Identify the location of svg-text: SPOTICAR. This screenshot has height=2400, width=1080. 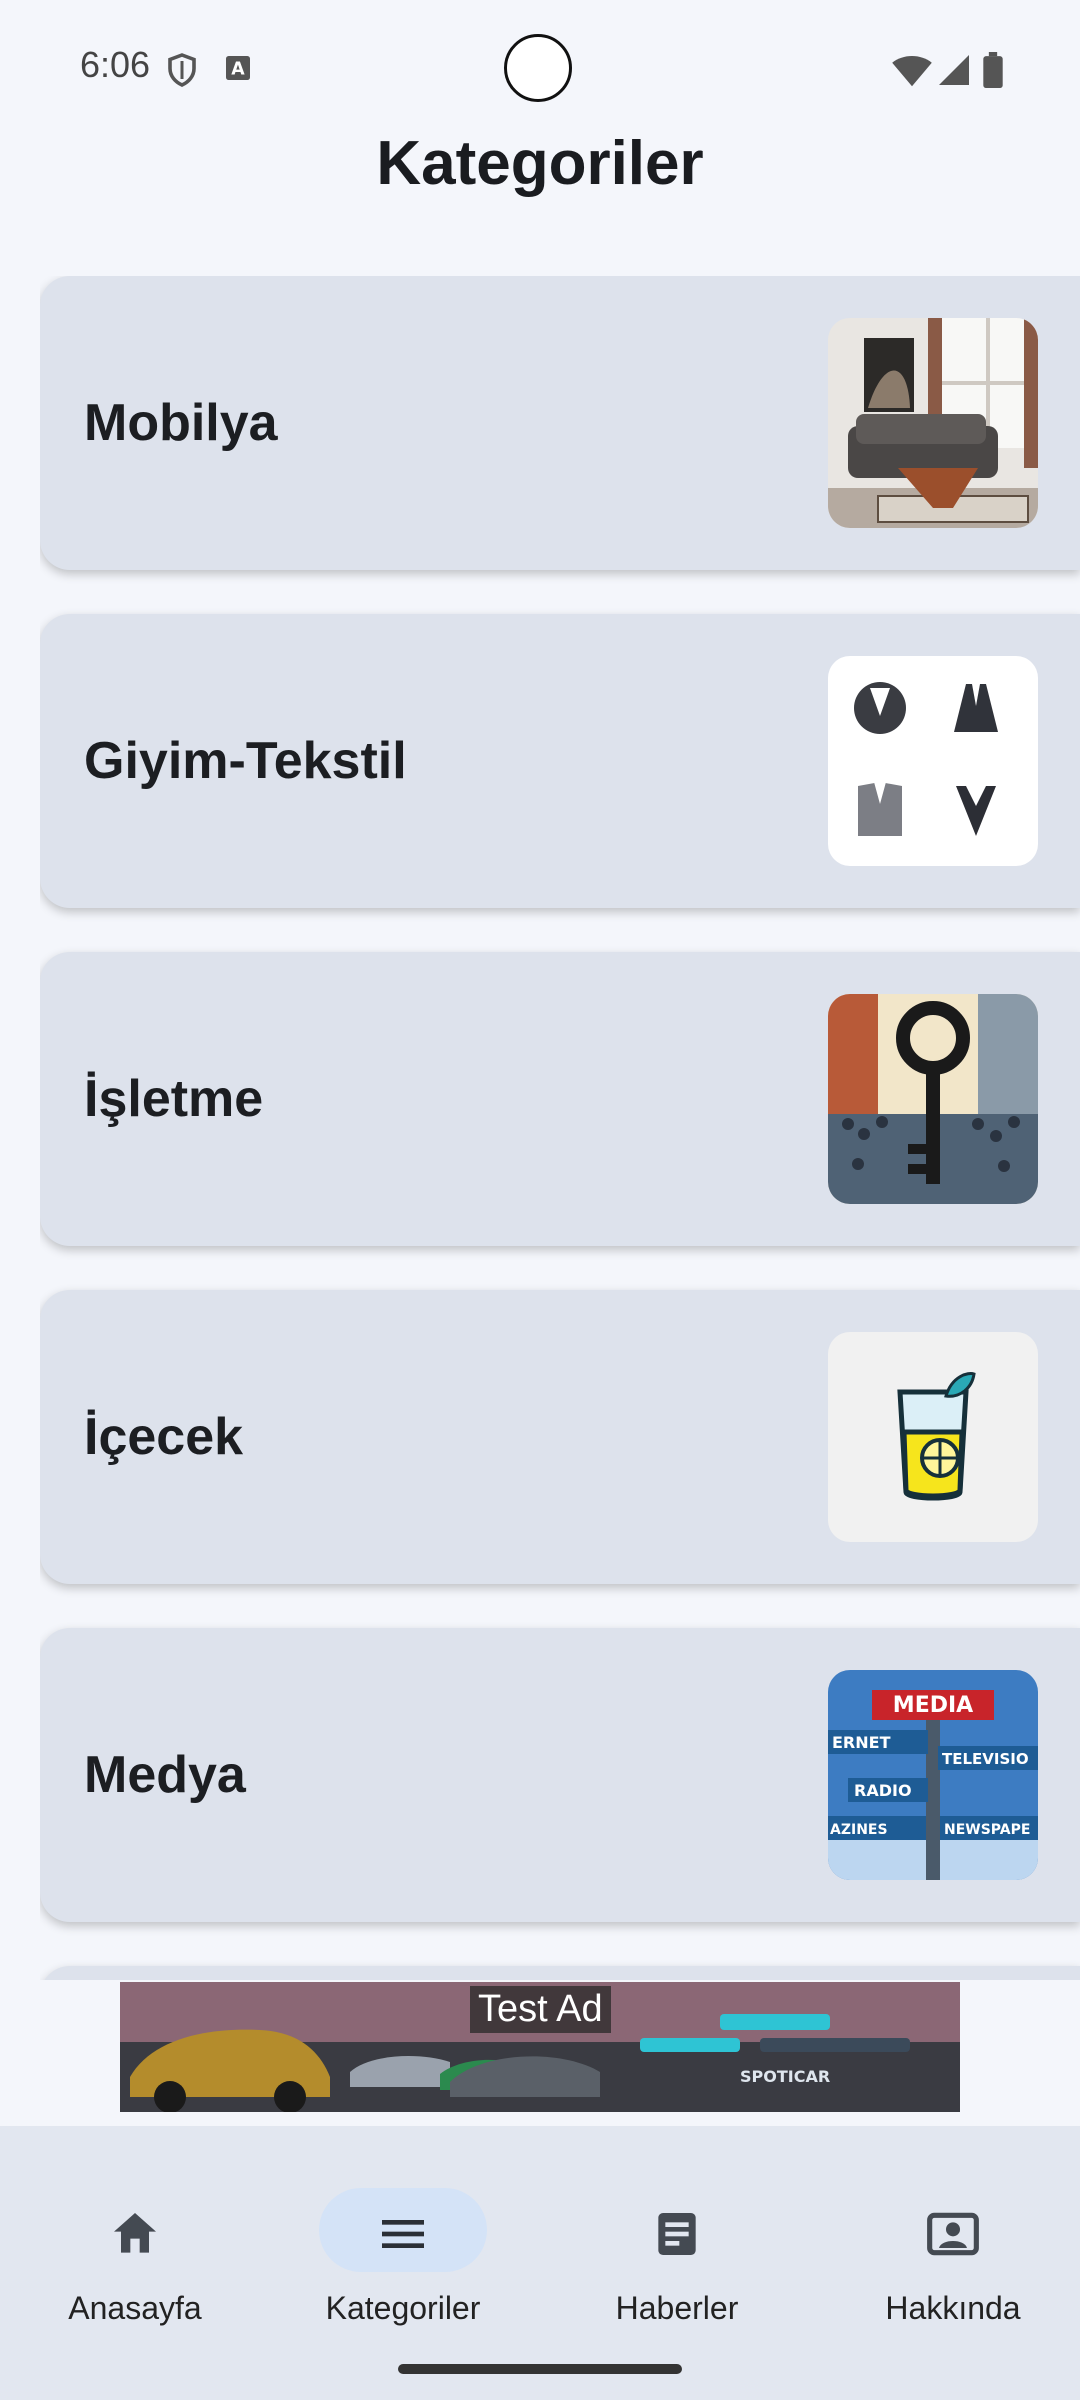
(785, 2076).